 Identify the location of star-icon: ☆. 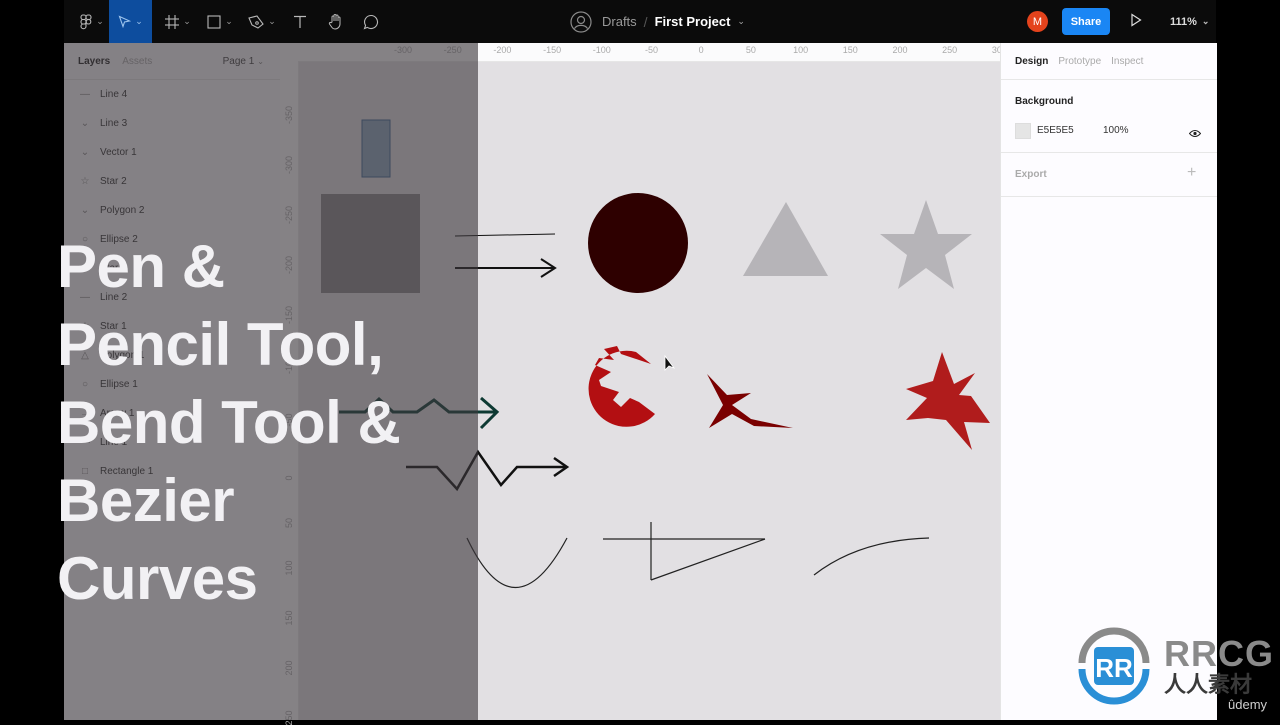
(85, 181).